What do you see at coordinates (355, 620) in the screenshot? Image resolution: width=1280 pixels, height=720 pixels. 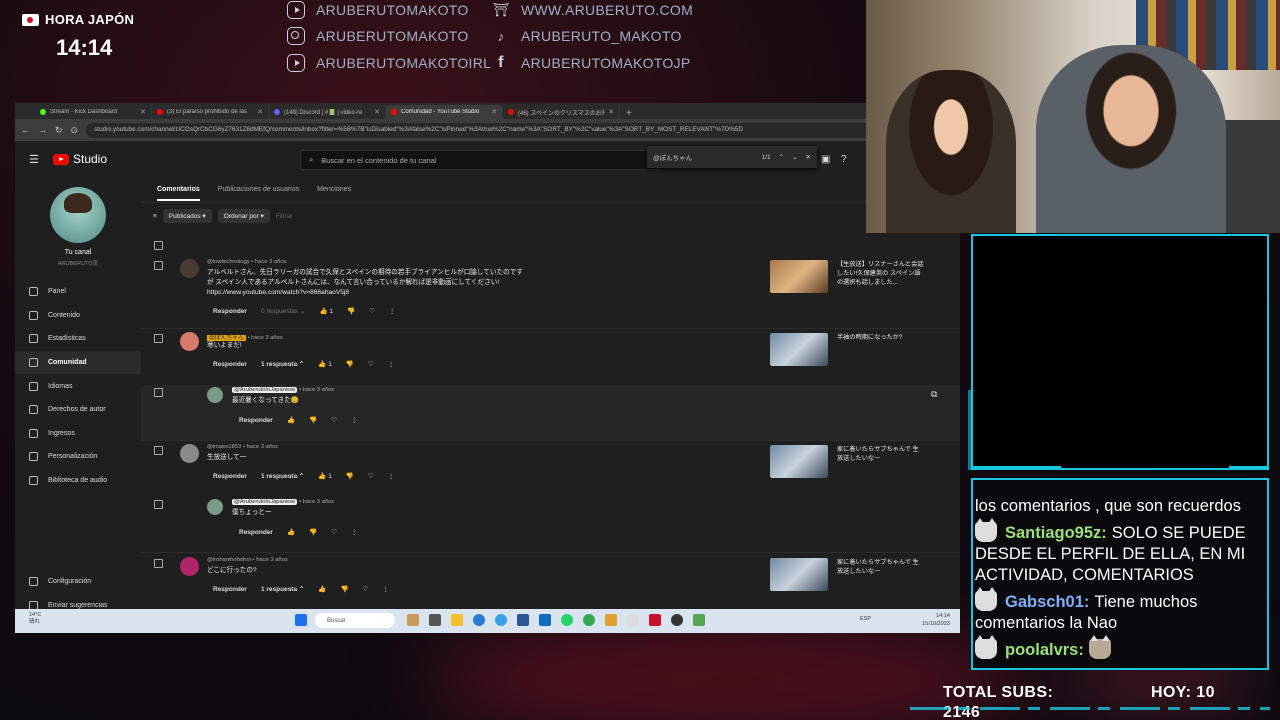 I see `taskbar-search: Buscar` at bounding box center [355, 620].